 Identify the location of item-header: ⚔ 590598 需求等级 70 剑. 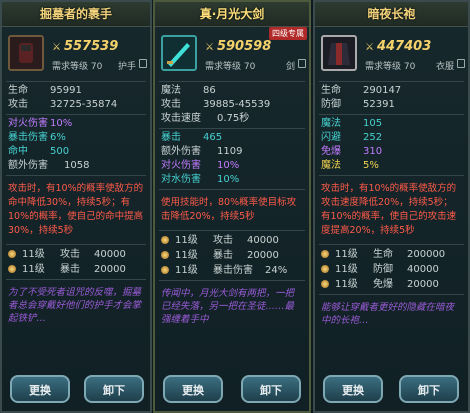
(232, 53).